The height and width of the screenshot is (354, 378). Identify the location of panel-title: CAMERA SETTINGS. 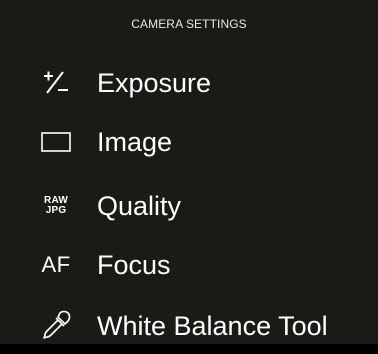
(189, 24).